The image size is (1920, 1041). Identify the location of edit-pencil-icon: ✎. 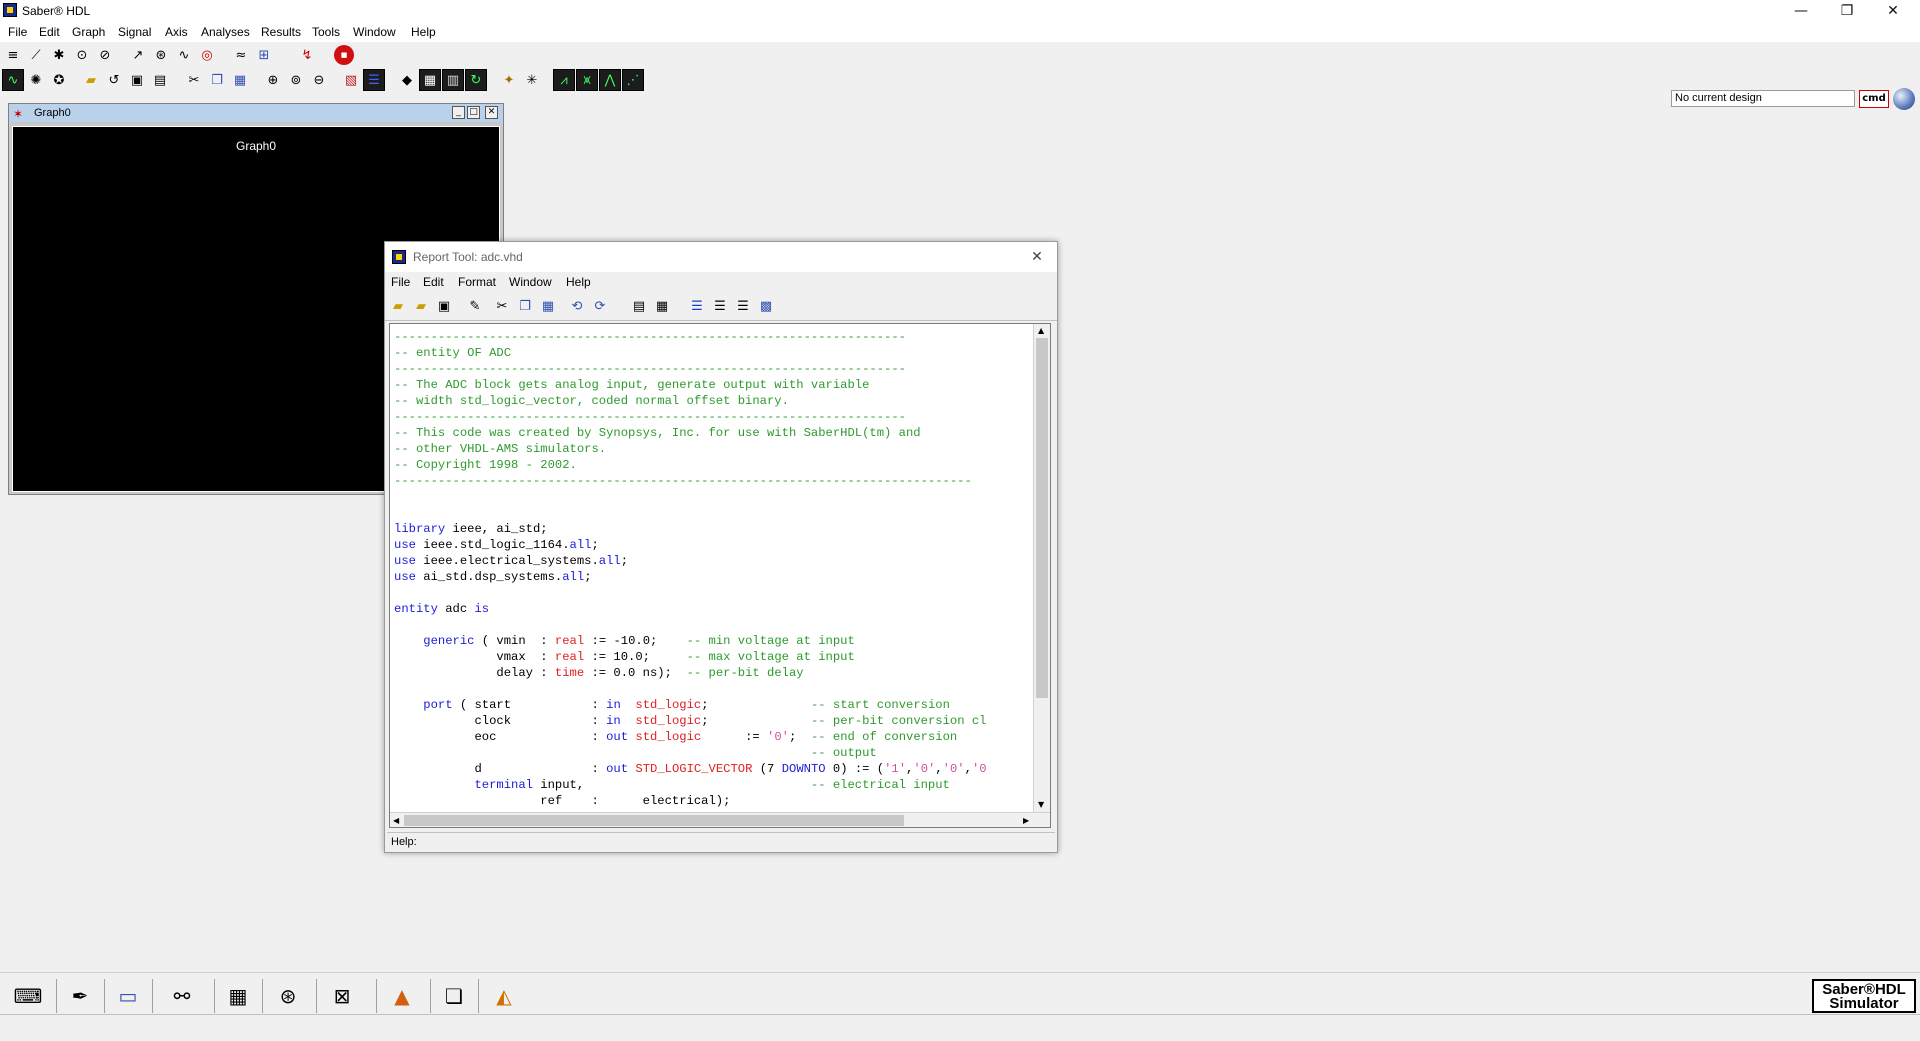
(475, 306).